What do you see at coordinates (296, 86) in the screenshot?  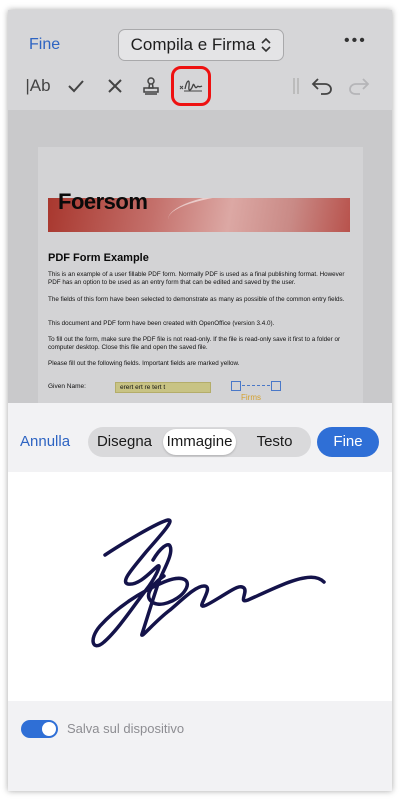 I see `divider-icon` at bounding box center [296, 86].